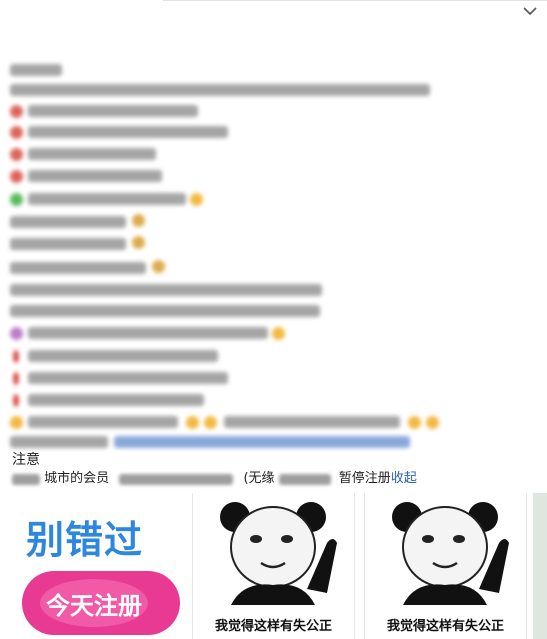 Image resolution: width=547 pixels, height=639 pixels. Describe the element at coordinates (364, 478) in the screenshot. I see `members-segment-3: 暂停注册` at that location.